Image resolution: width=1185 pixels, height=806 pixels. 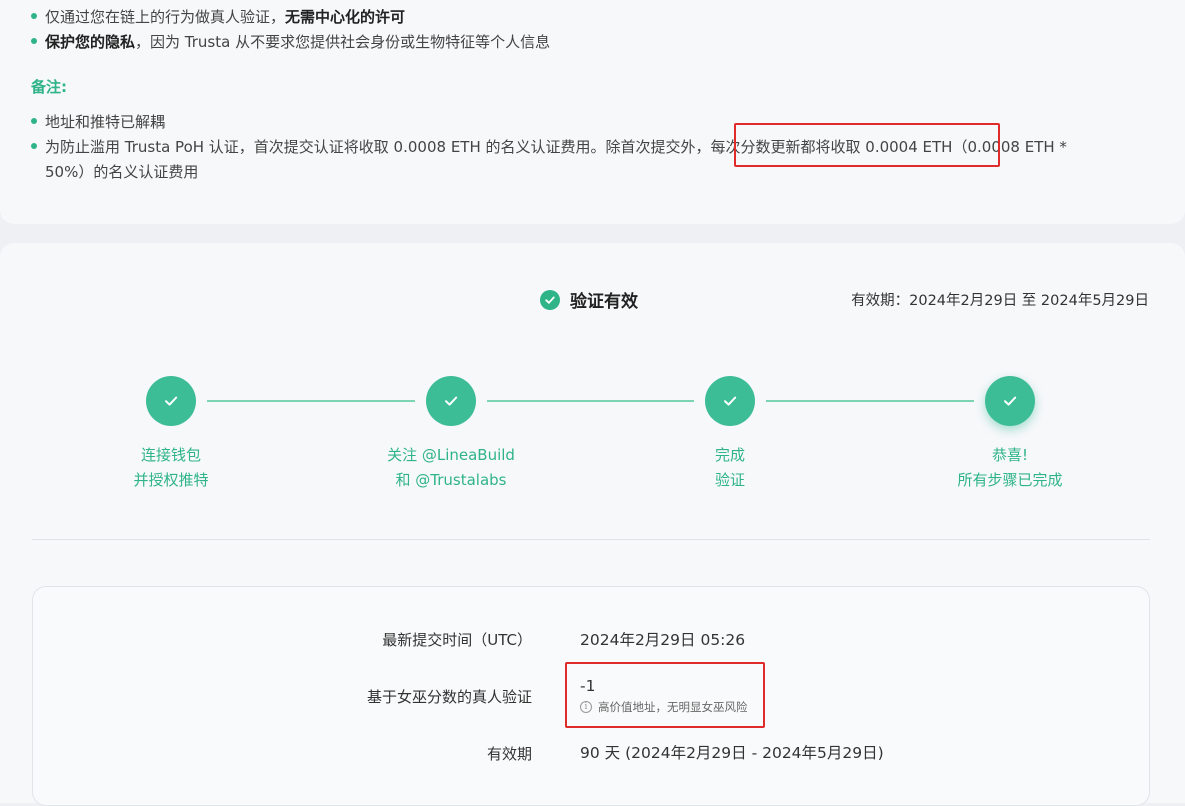 What do you see at coordinates (451, 401) in the screenshot?
I see `step-2-check-icon` at bounding box center [451, 401].